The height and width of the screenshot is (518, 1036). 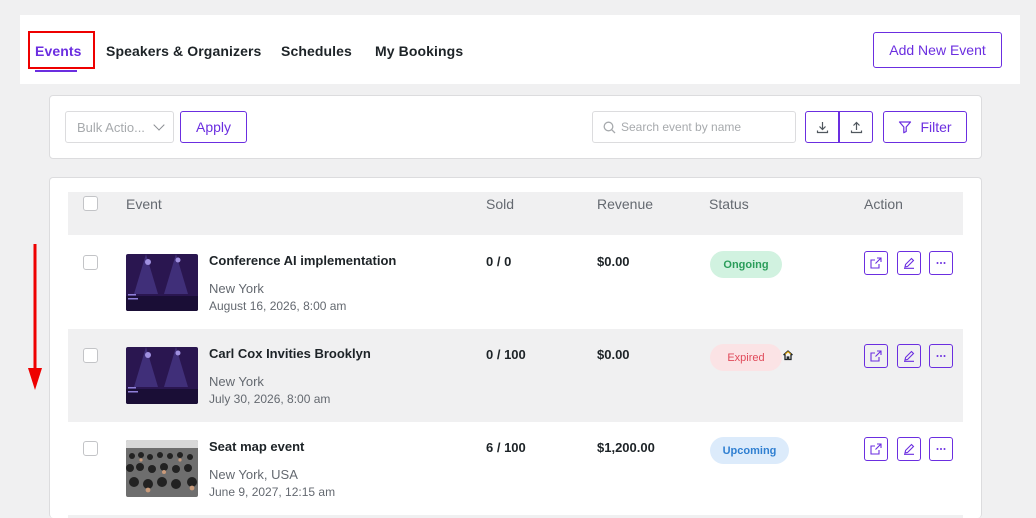 I want to click on filter-button: Filter, so click(x=925, y=127).